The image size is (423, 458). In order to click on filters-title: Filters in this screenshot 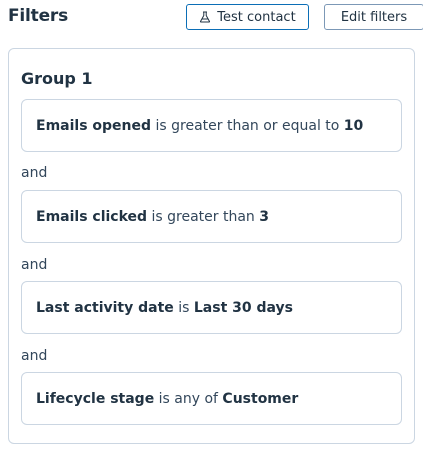, I will do `click(38, 16)`.